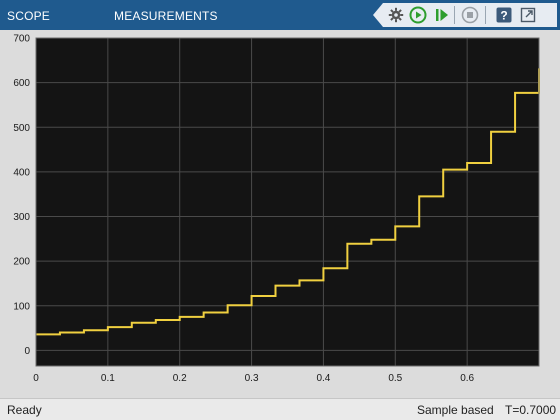  I want to click on run-icon, so click(418, 15).